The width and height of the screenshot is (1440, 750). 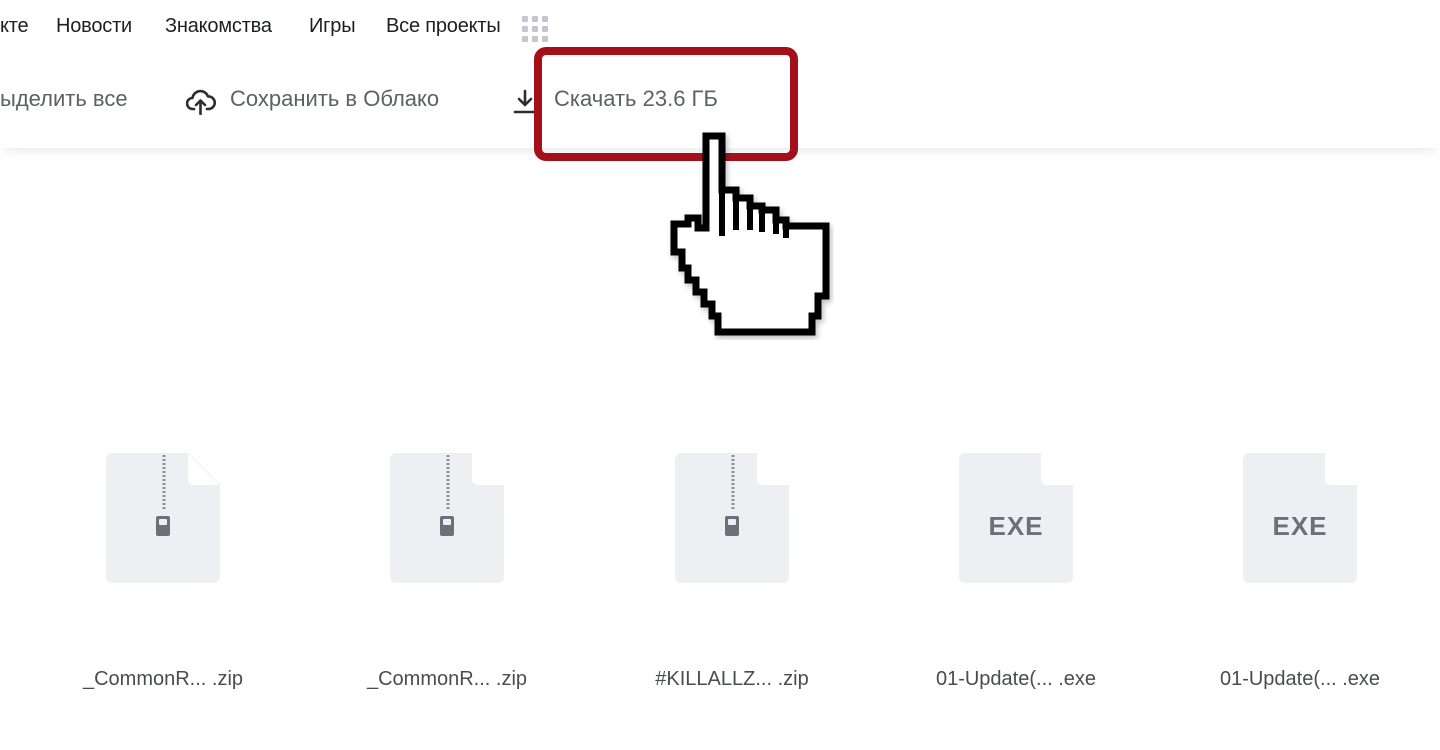 What do you see at coordinates (218, 26) in the screenshot?
I see `nav-item-dating: Знакомства` at bounding box center [218, 26].